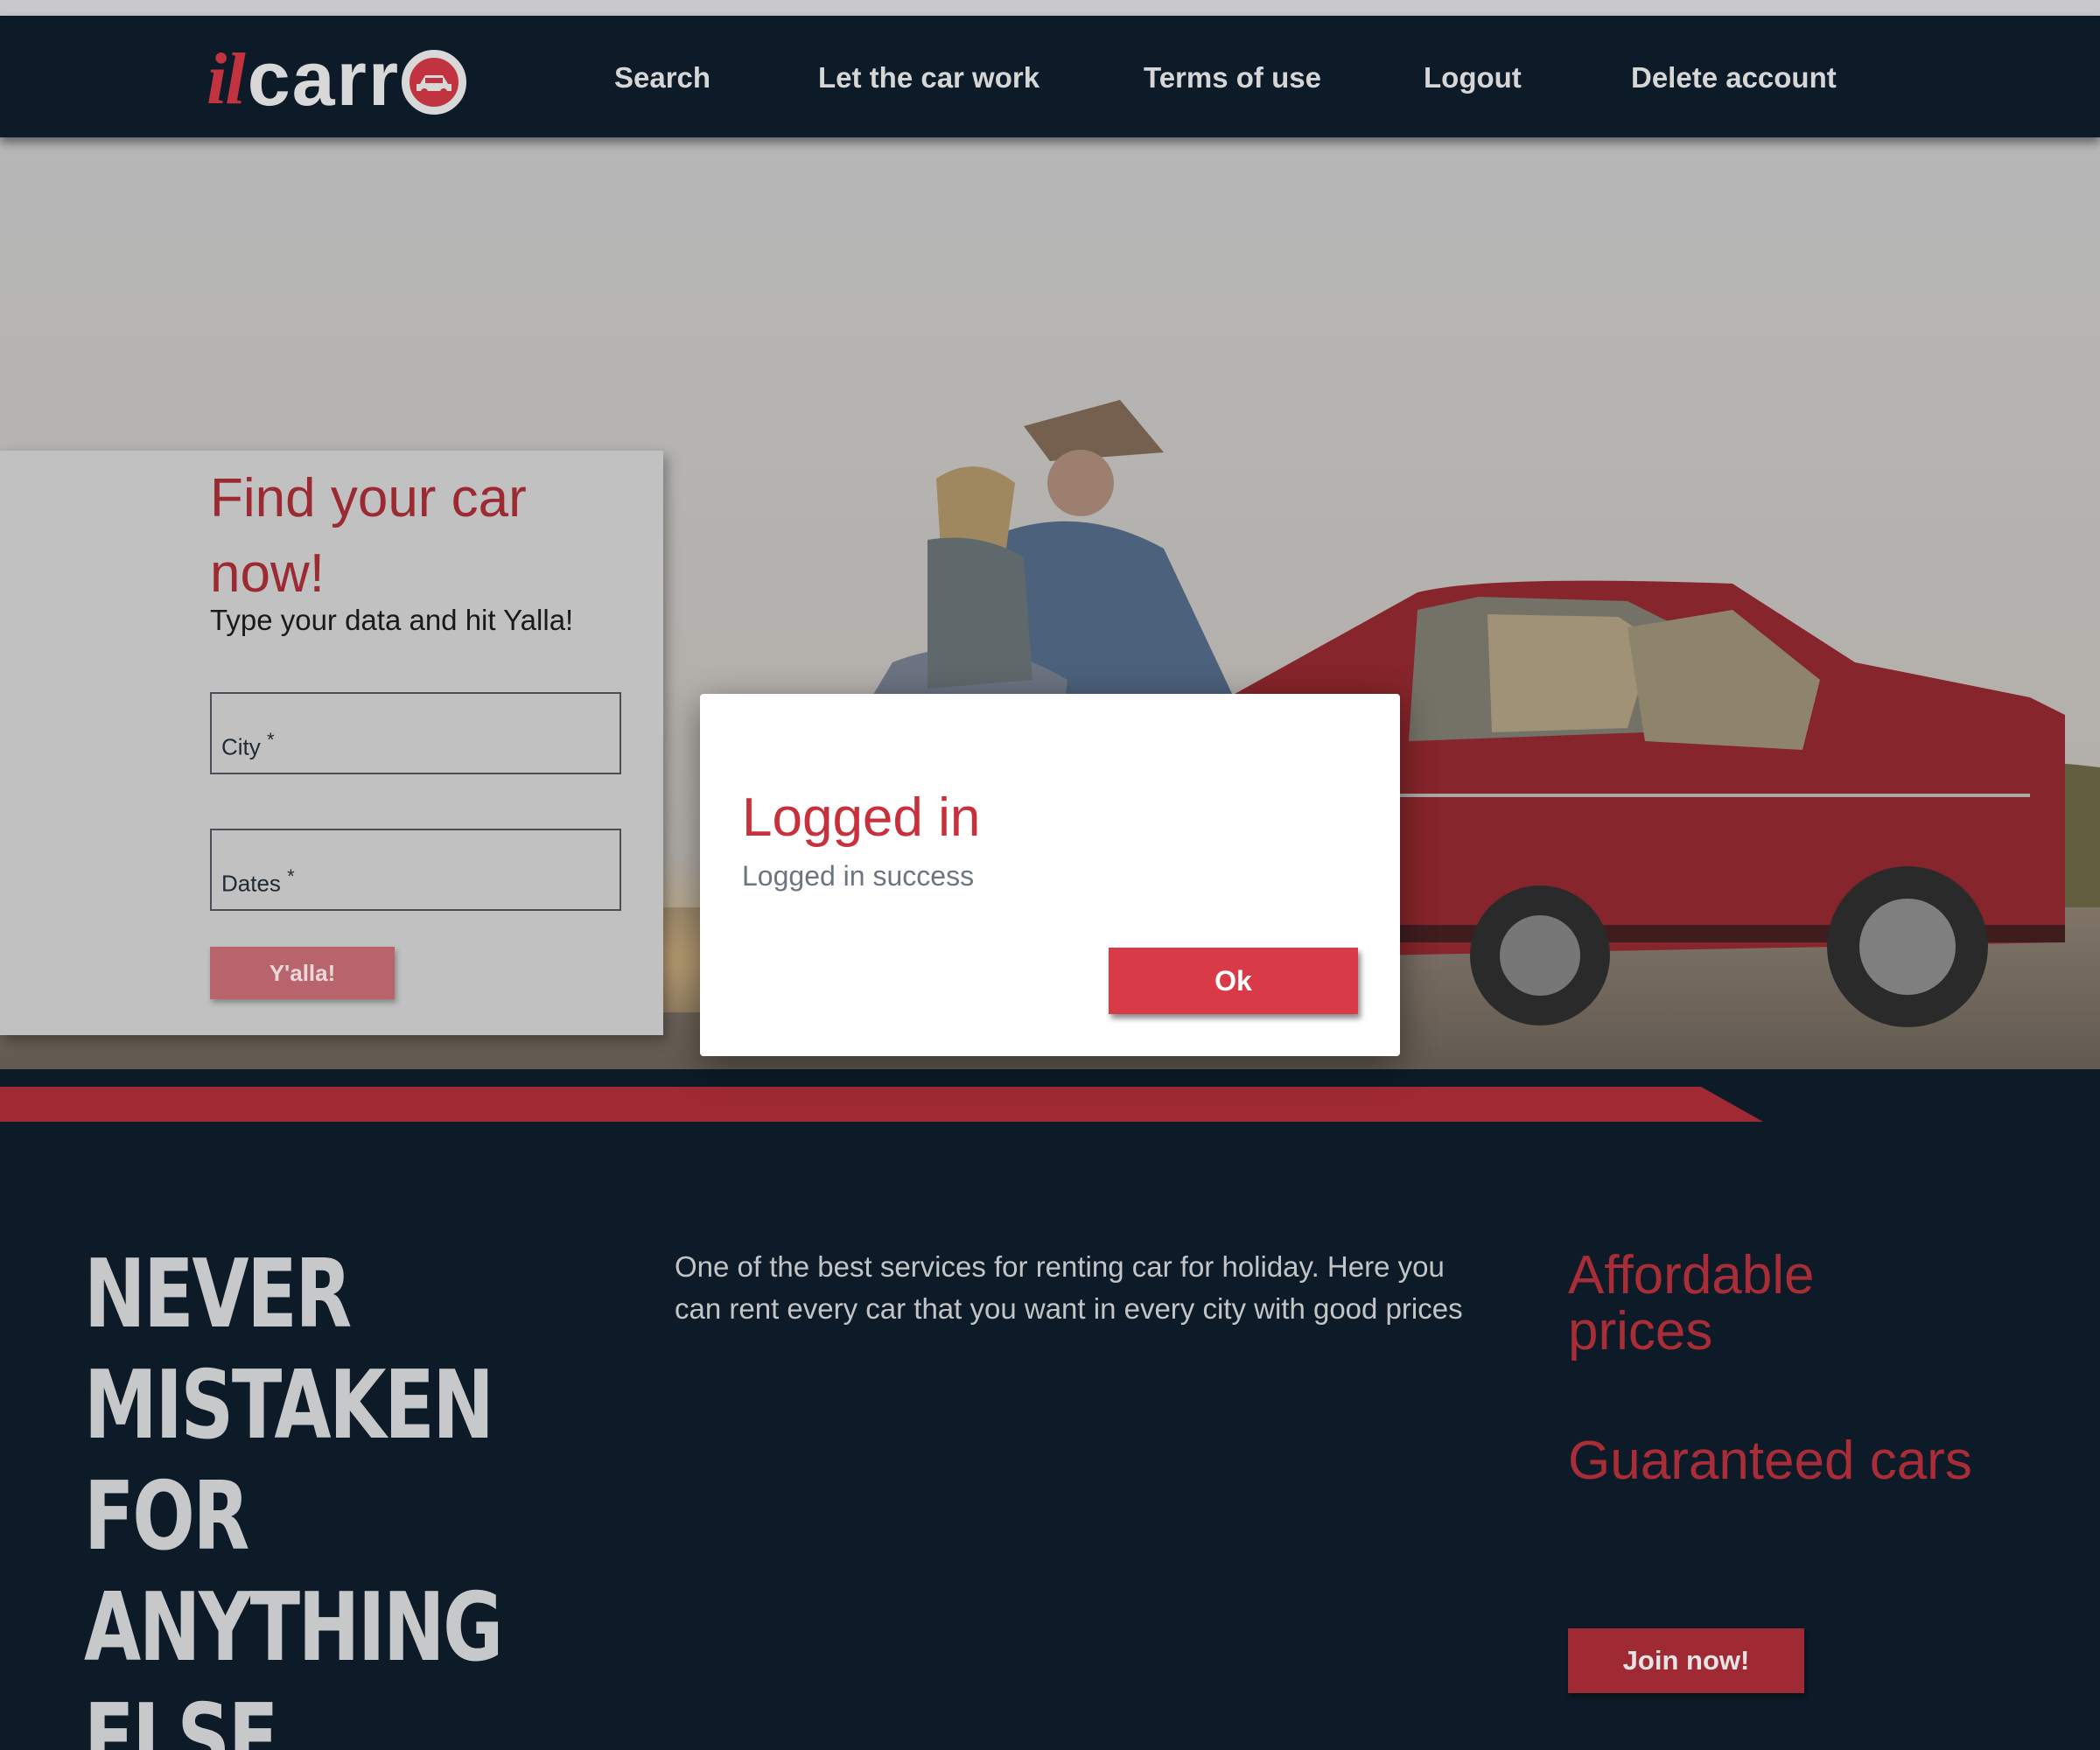 Image resolution: width=2100 pixels, height=1750 pixels. Describe the element at coordinates (861, 818) in the screenshot. I see `dialog-title: Logged in` at that location.